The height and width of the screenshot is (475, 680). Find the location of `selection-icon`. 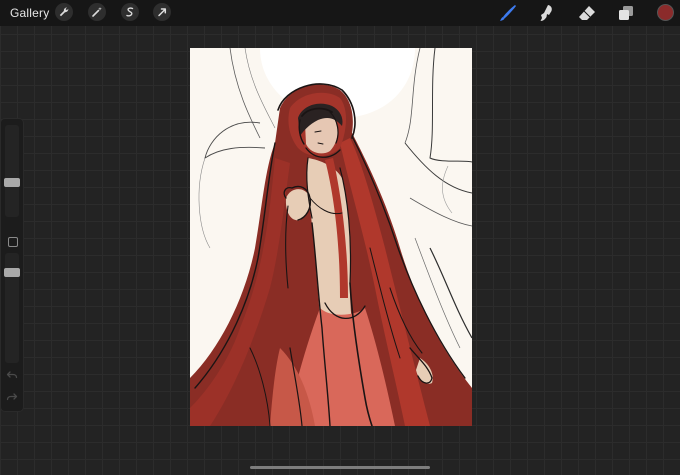

selection-icon is located at coordinates (130, 12).